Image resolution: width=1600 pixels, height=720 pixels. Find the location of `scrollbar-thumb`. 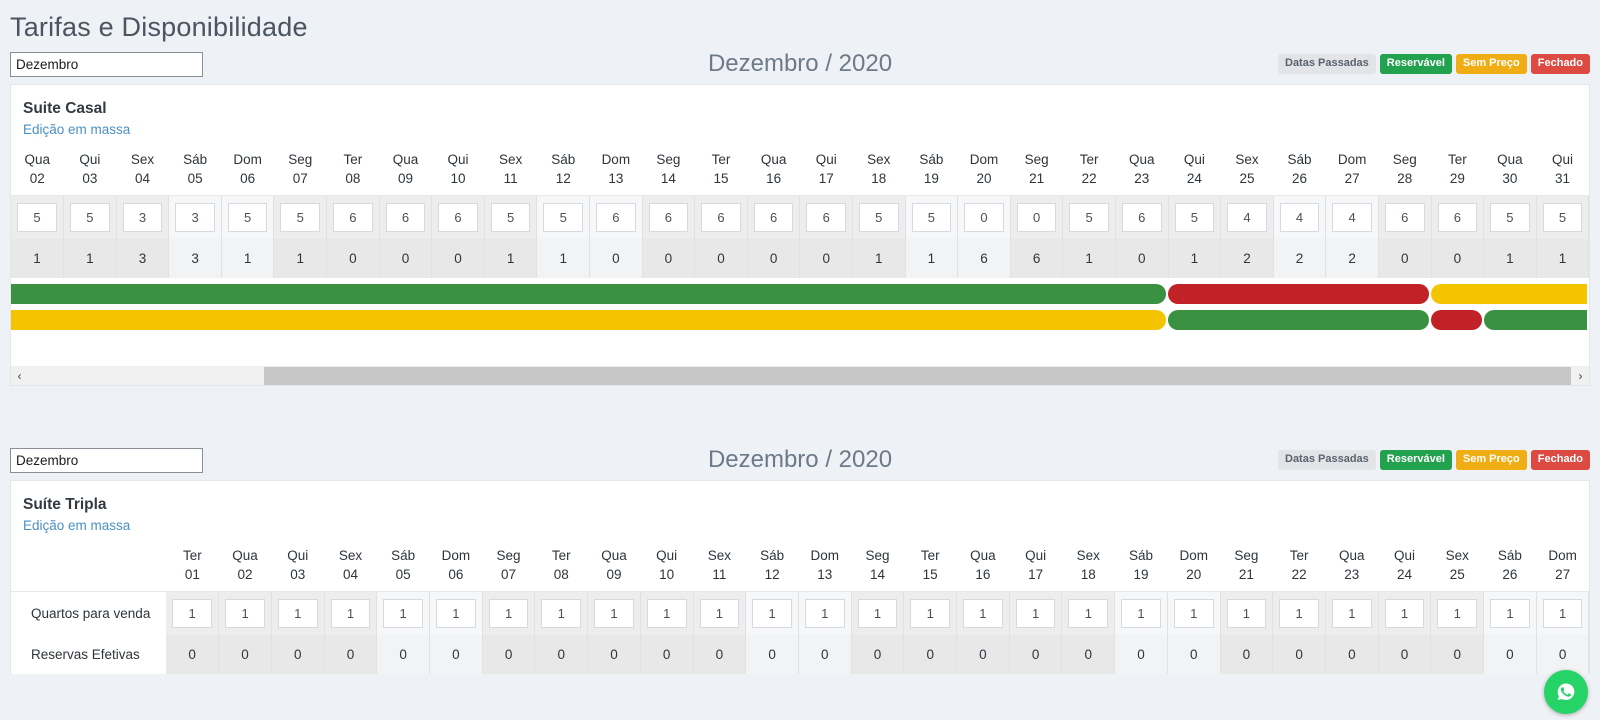

scrollbar-thumb is located at coordinates (917, 376).